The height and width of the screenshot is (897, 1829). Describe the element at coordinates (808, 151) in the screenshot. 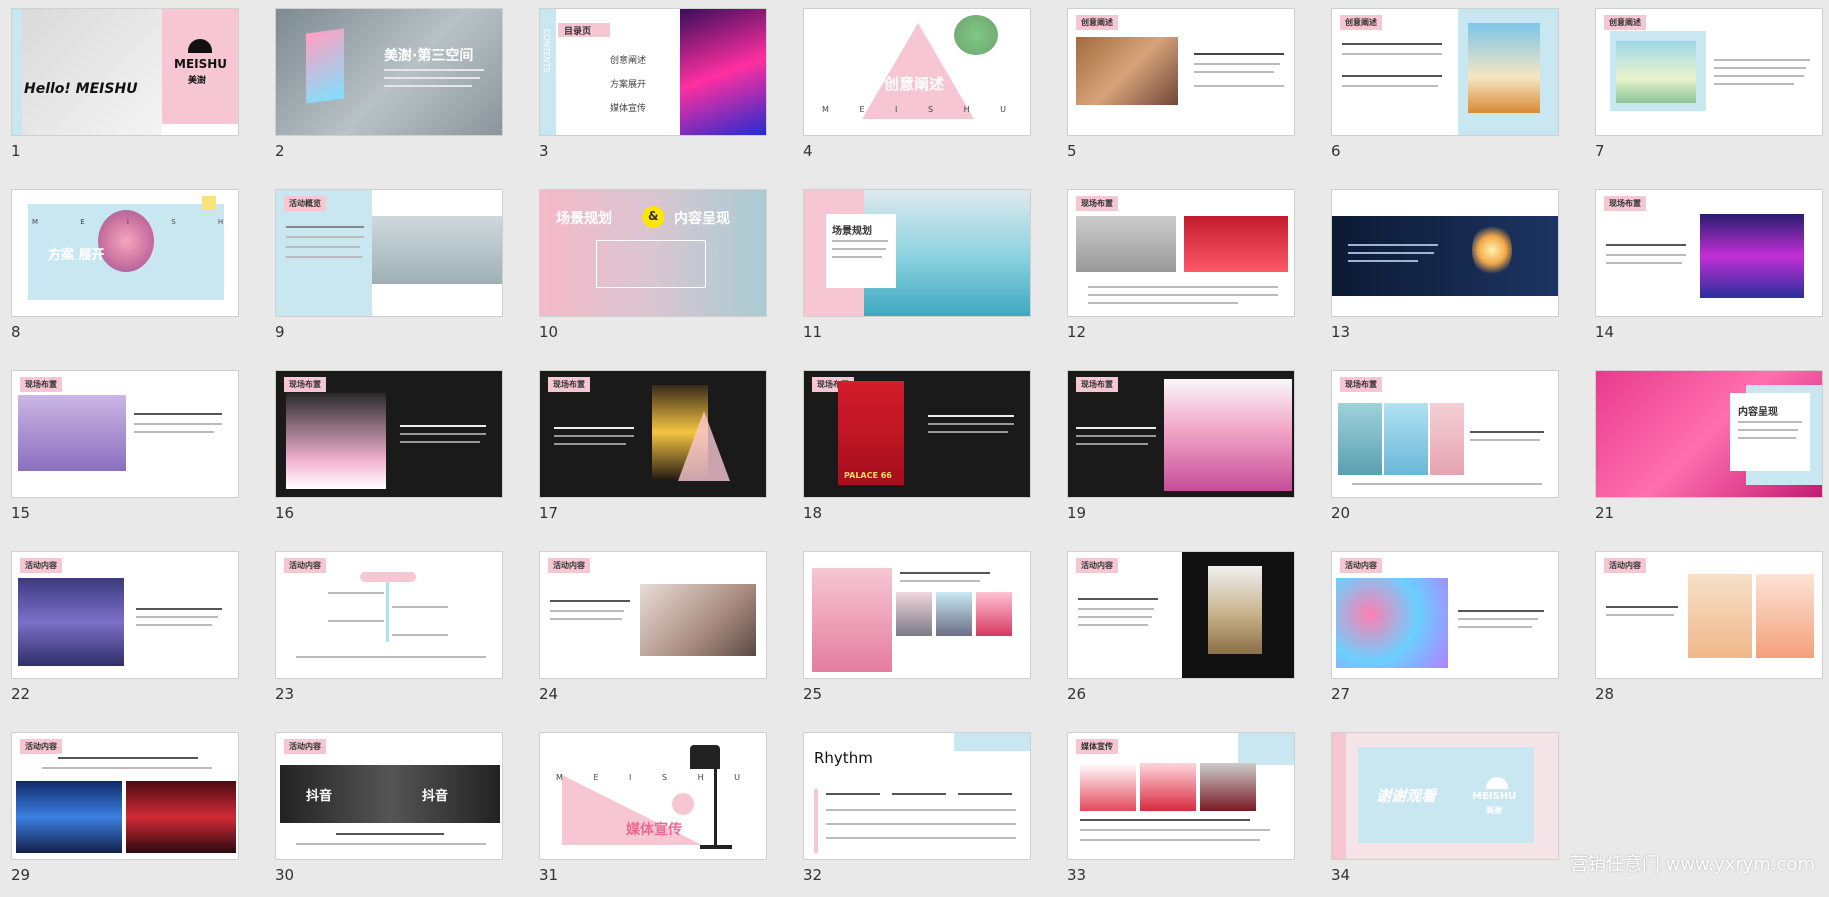

I see `slide-number: 4` at that location.